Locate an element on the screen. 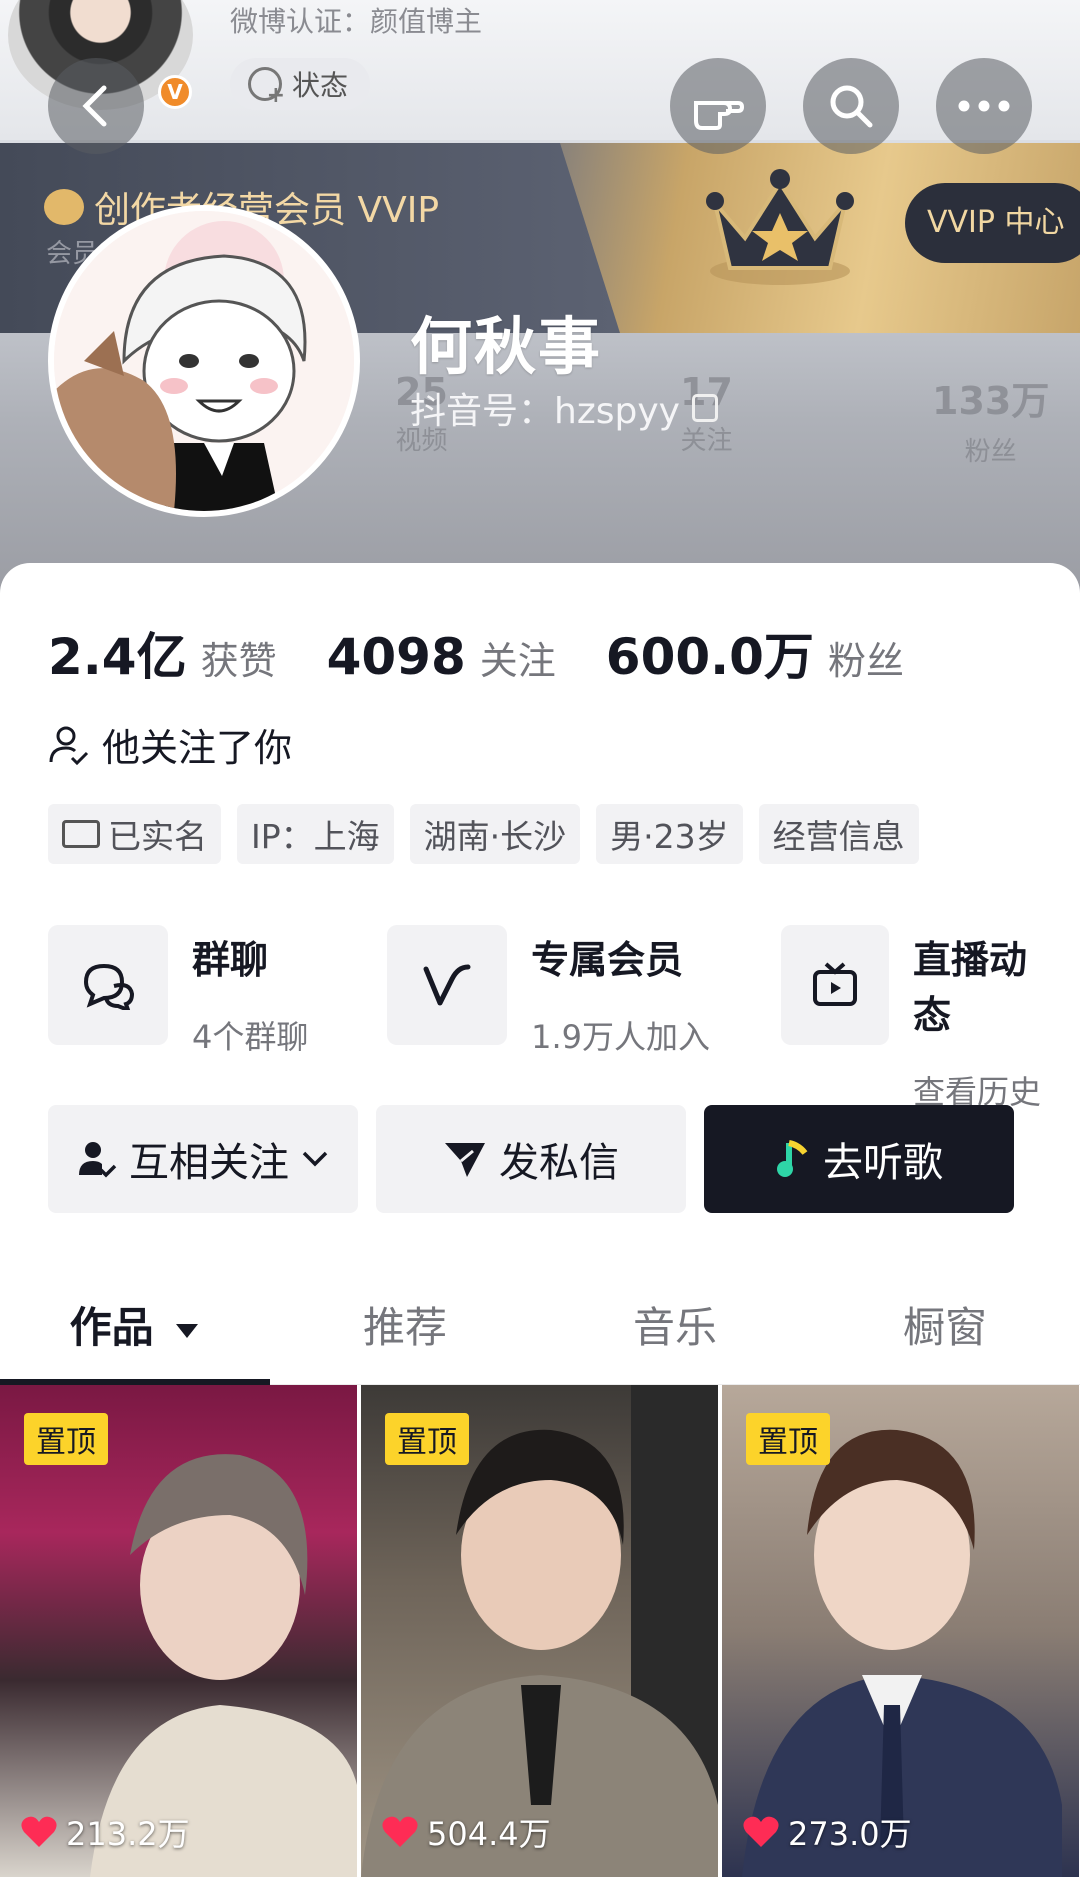 Image resolution: width=1080 pixels, height=1877 pixels. video-thumbnail: 置顶 504.4万 is located at coordinates (539, 1631).